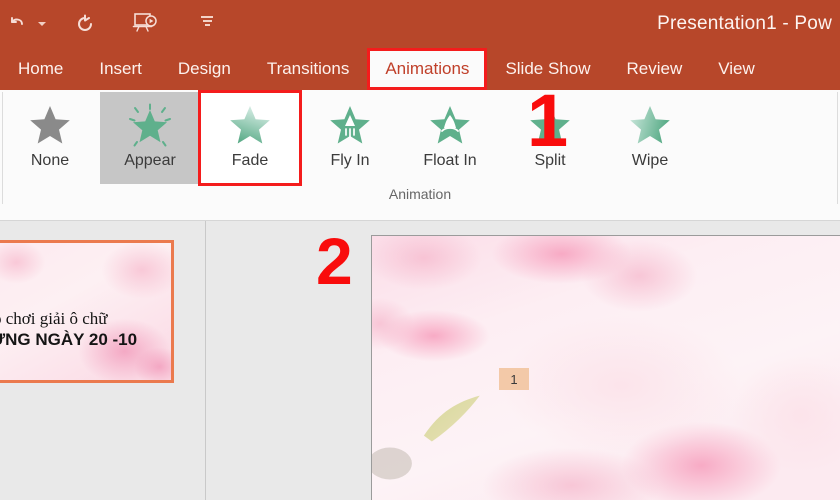 This screenshot has width=840, height=500. Describe the element at coordinates (85, 24) in the screenshot. I see `redo-icon` at that location.